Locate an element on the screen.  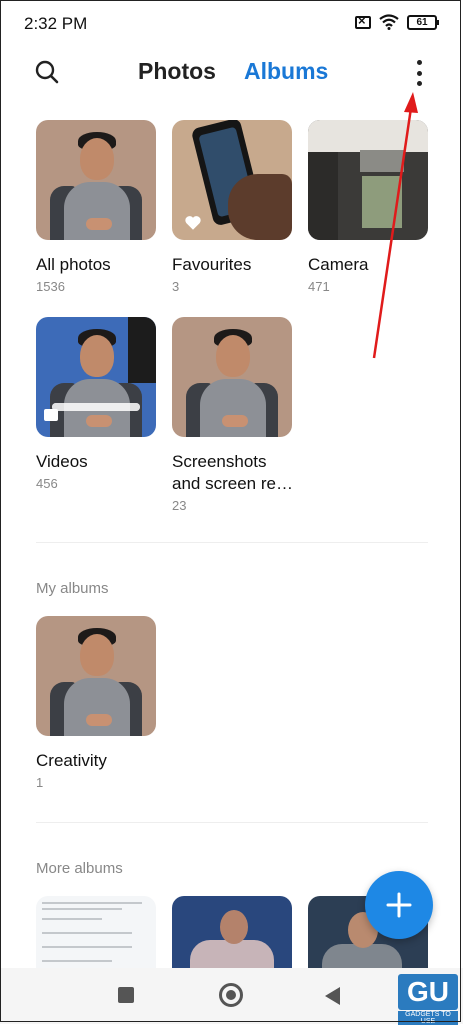
search-icon is located at coordinates (47, 72).